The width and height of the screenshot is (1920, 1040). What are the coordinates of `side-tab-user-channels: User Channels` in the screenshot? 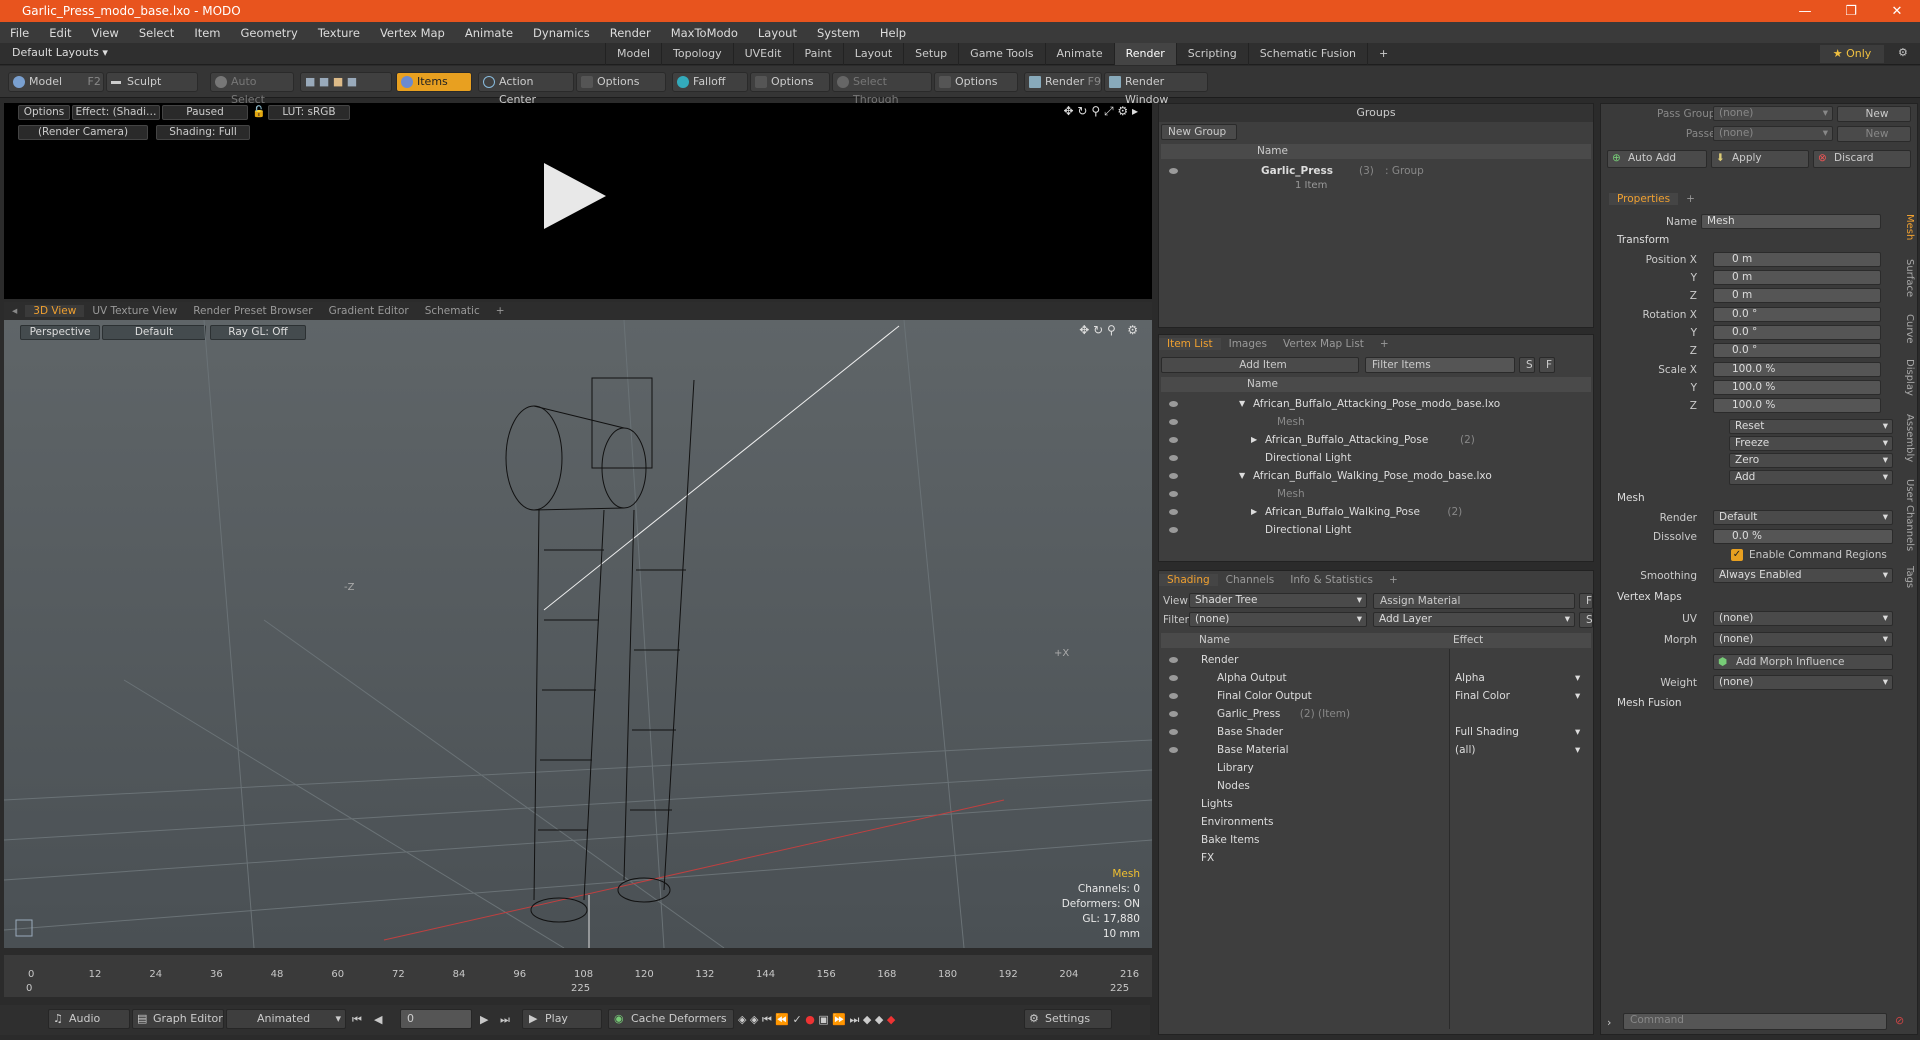 It's located at (1908, 521).